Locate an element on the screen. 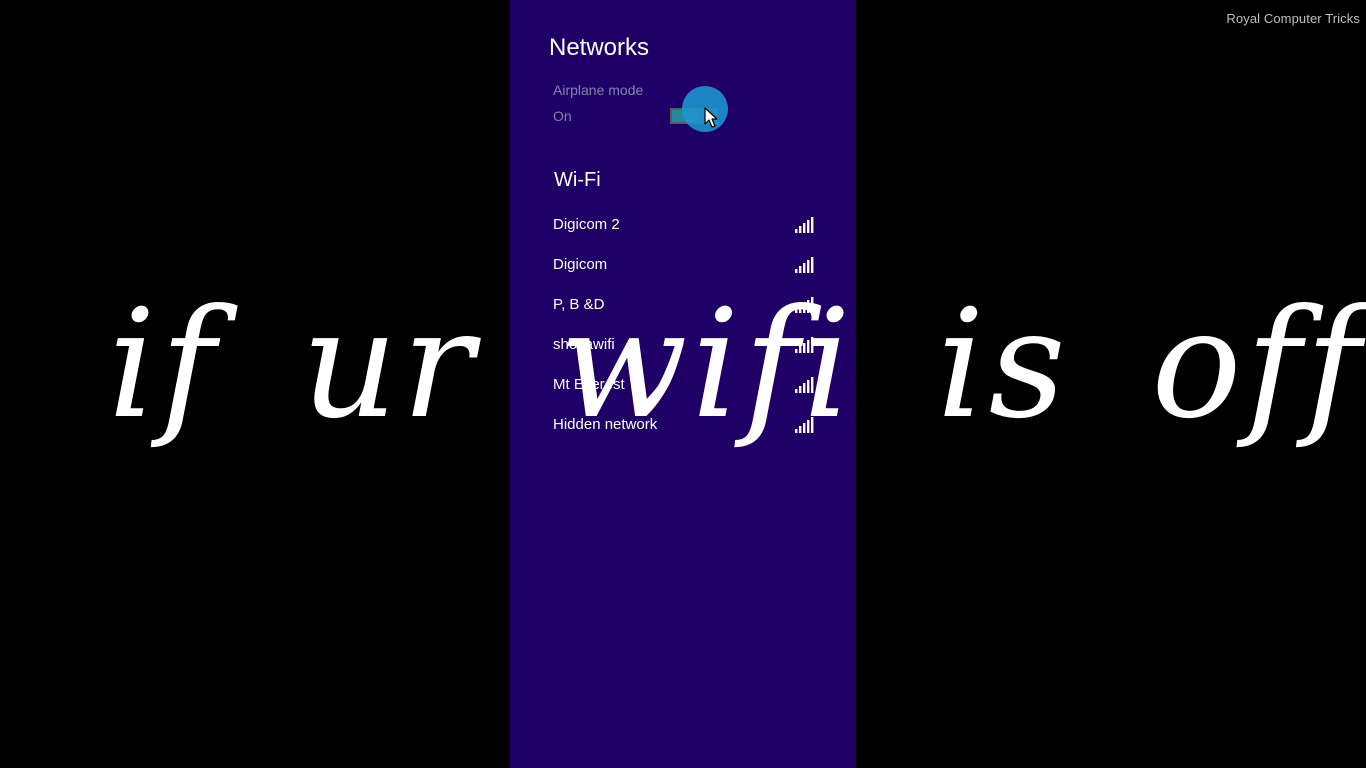 The height and width of the screenshot is (768, 1366). wifi-network-item: shovawifi is located at coordinates (683, 344).